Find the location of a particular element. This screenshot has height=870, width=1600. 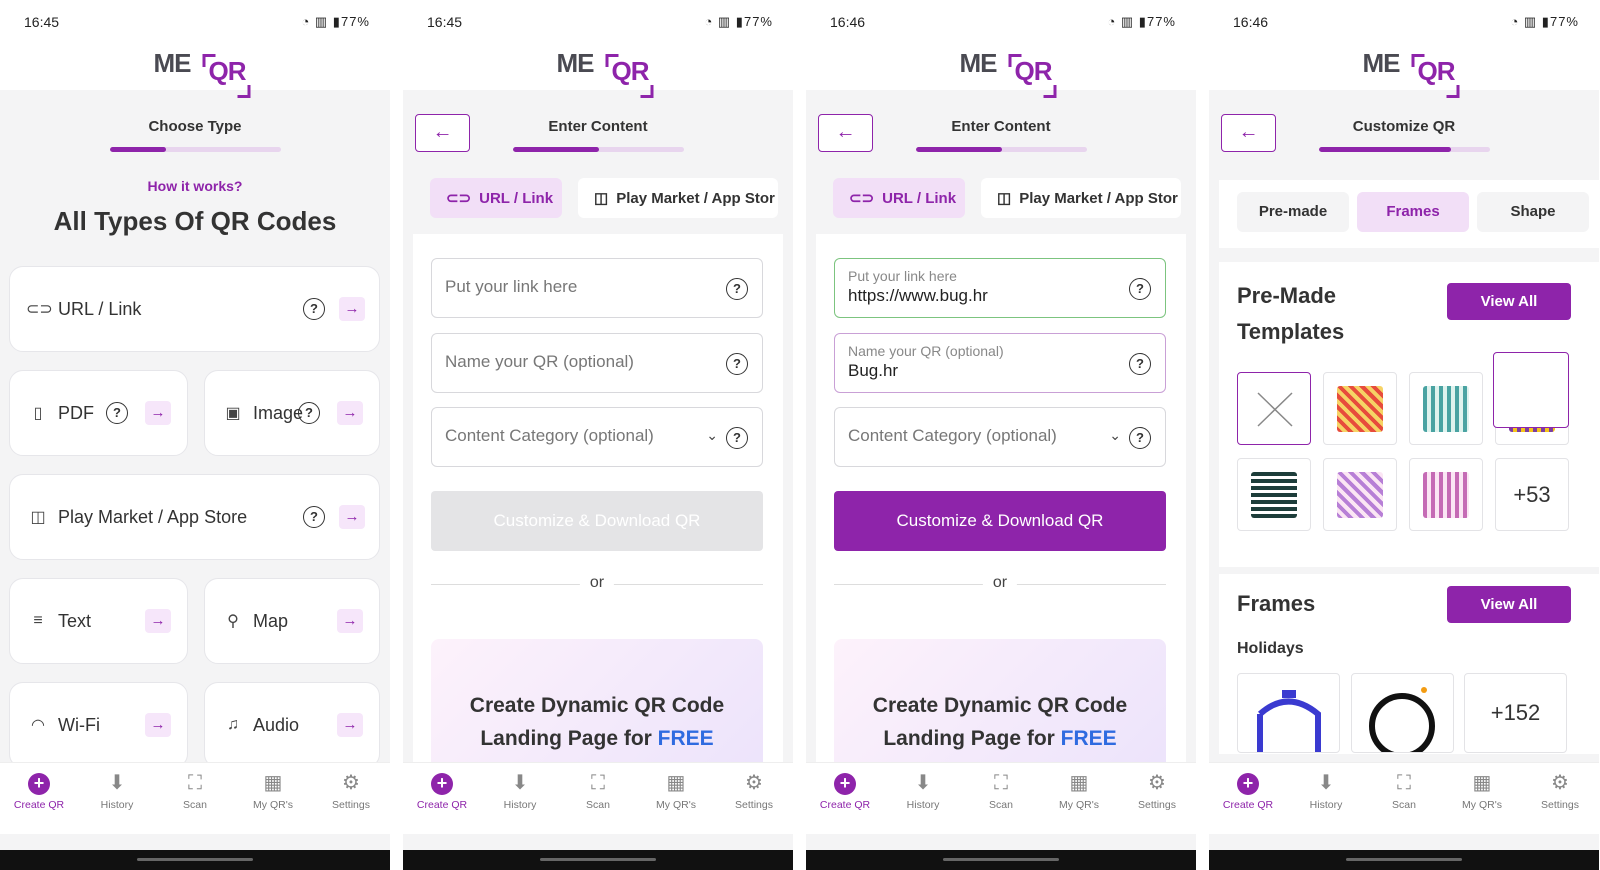

tab-frames: Frames is located at coordinates (1413, 212).